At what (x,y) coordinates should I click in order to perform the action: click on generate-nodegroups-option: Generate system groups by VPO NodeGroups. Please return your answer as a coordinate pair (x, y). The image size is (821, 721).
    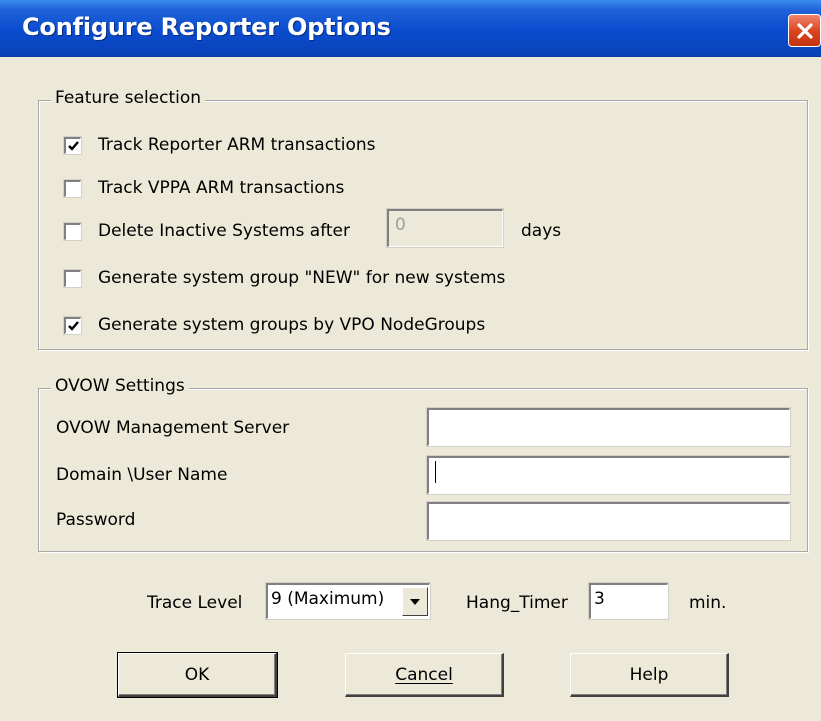
    Looking at the image, I should click on (274, 325).